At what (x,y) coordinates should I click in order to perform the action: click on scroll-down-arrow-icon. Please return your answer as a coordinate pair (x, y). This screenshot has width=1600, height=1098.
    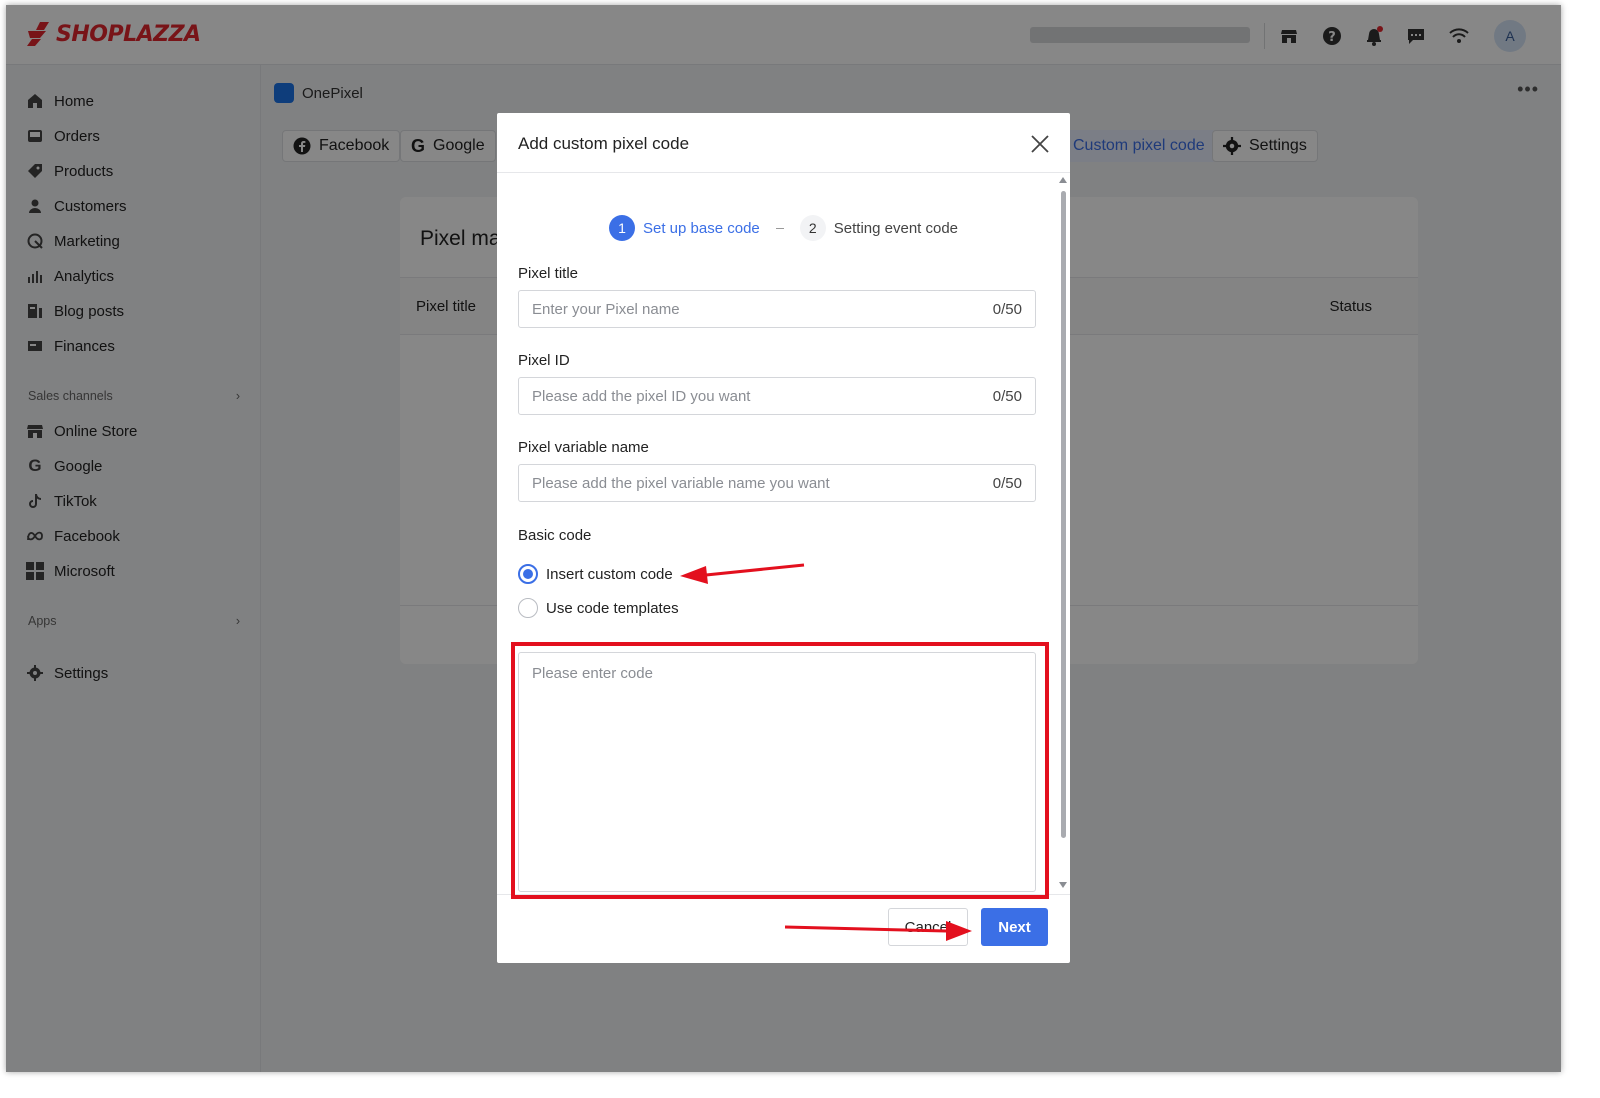
    Looking at the image, I should click on (1063, 885).